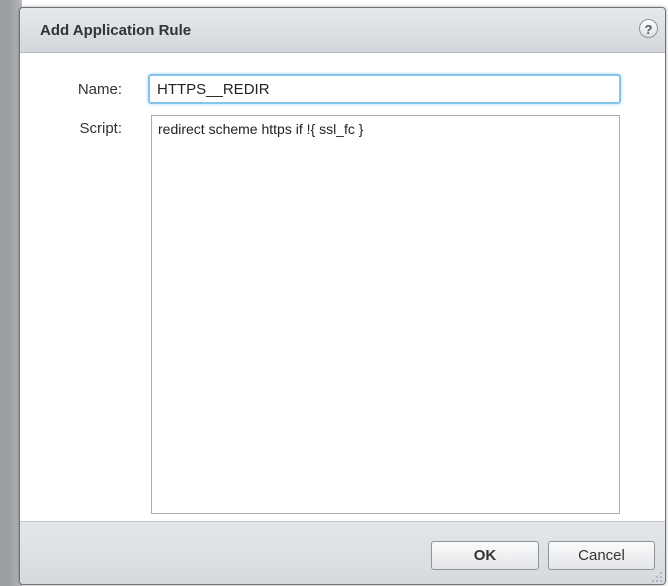  Describe the element at coordinates (99, 89) in the screenshot. I see `name-label: Name:` at that location.